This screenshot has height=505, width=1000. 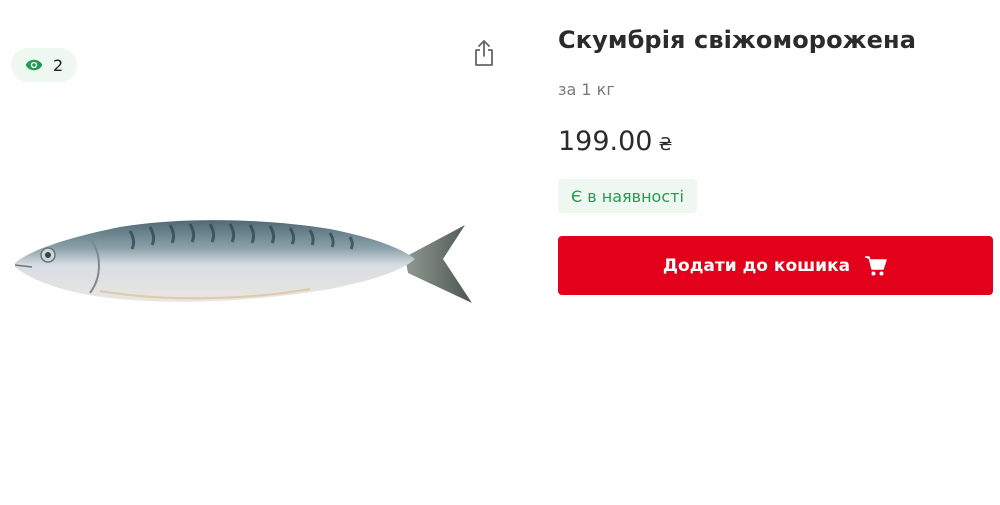 What do you see at coordinates (737, 40) in the screenshot?
I see `product-title: Скумбрія свіжоморожена` at bounding box center [737, 40].